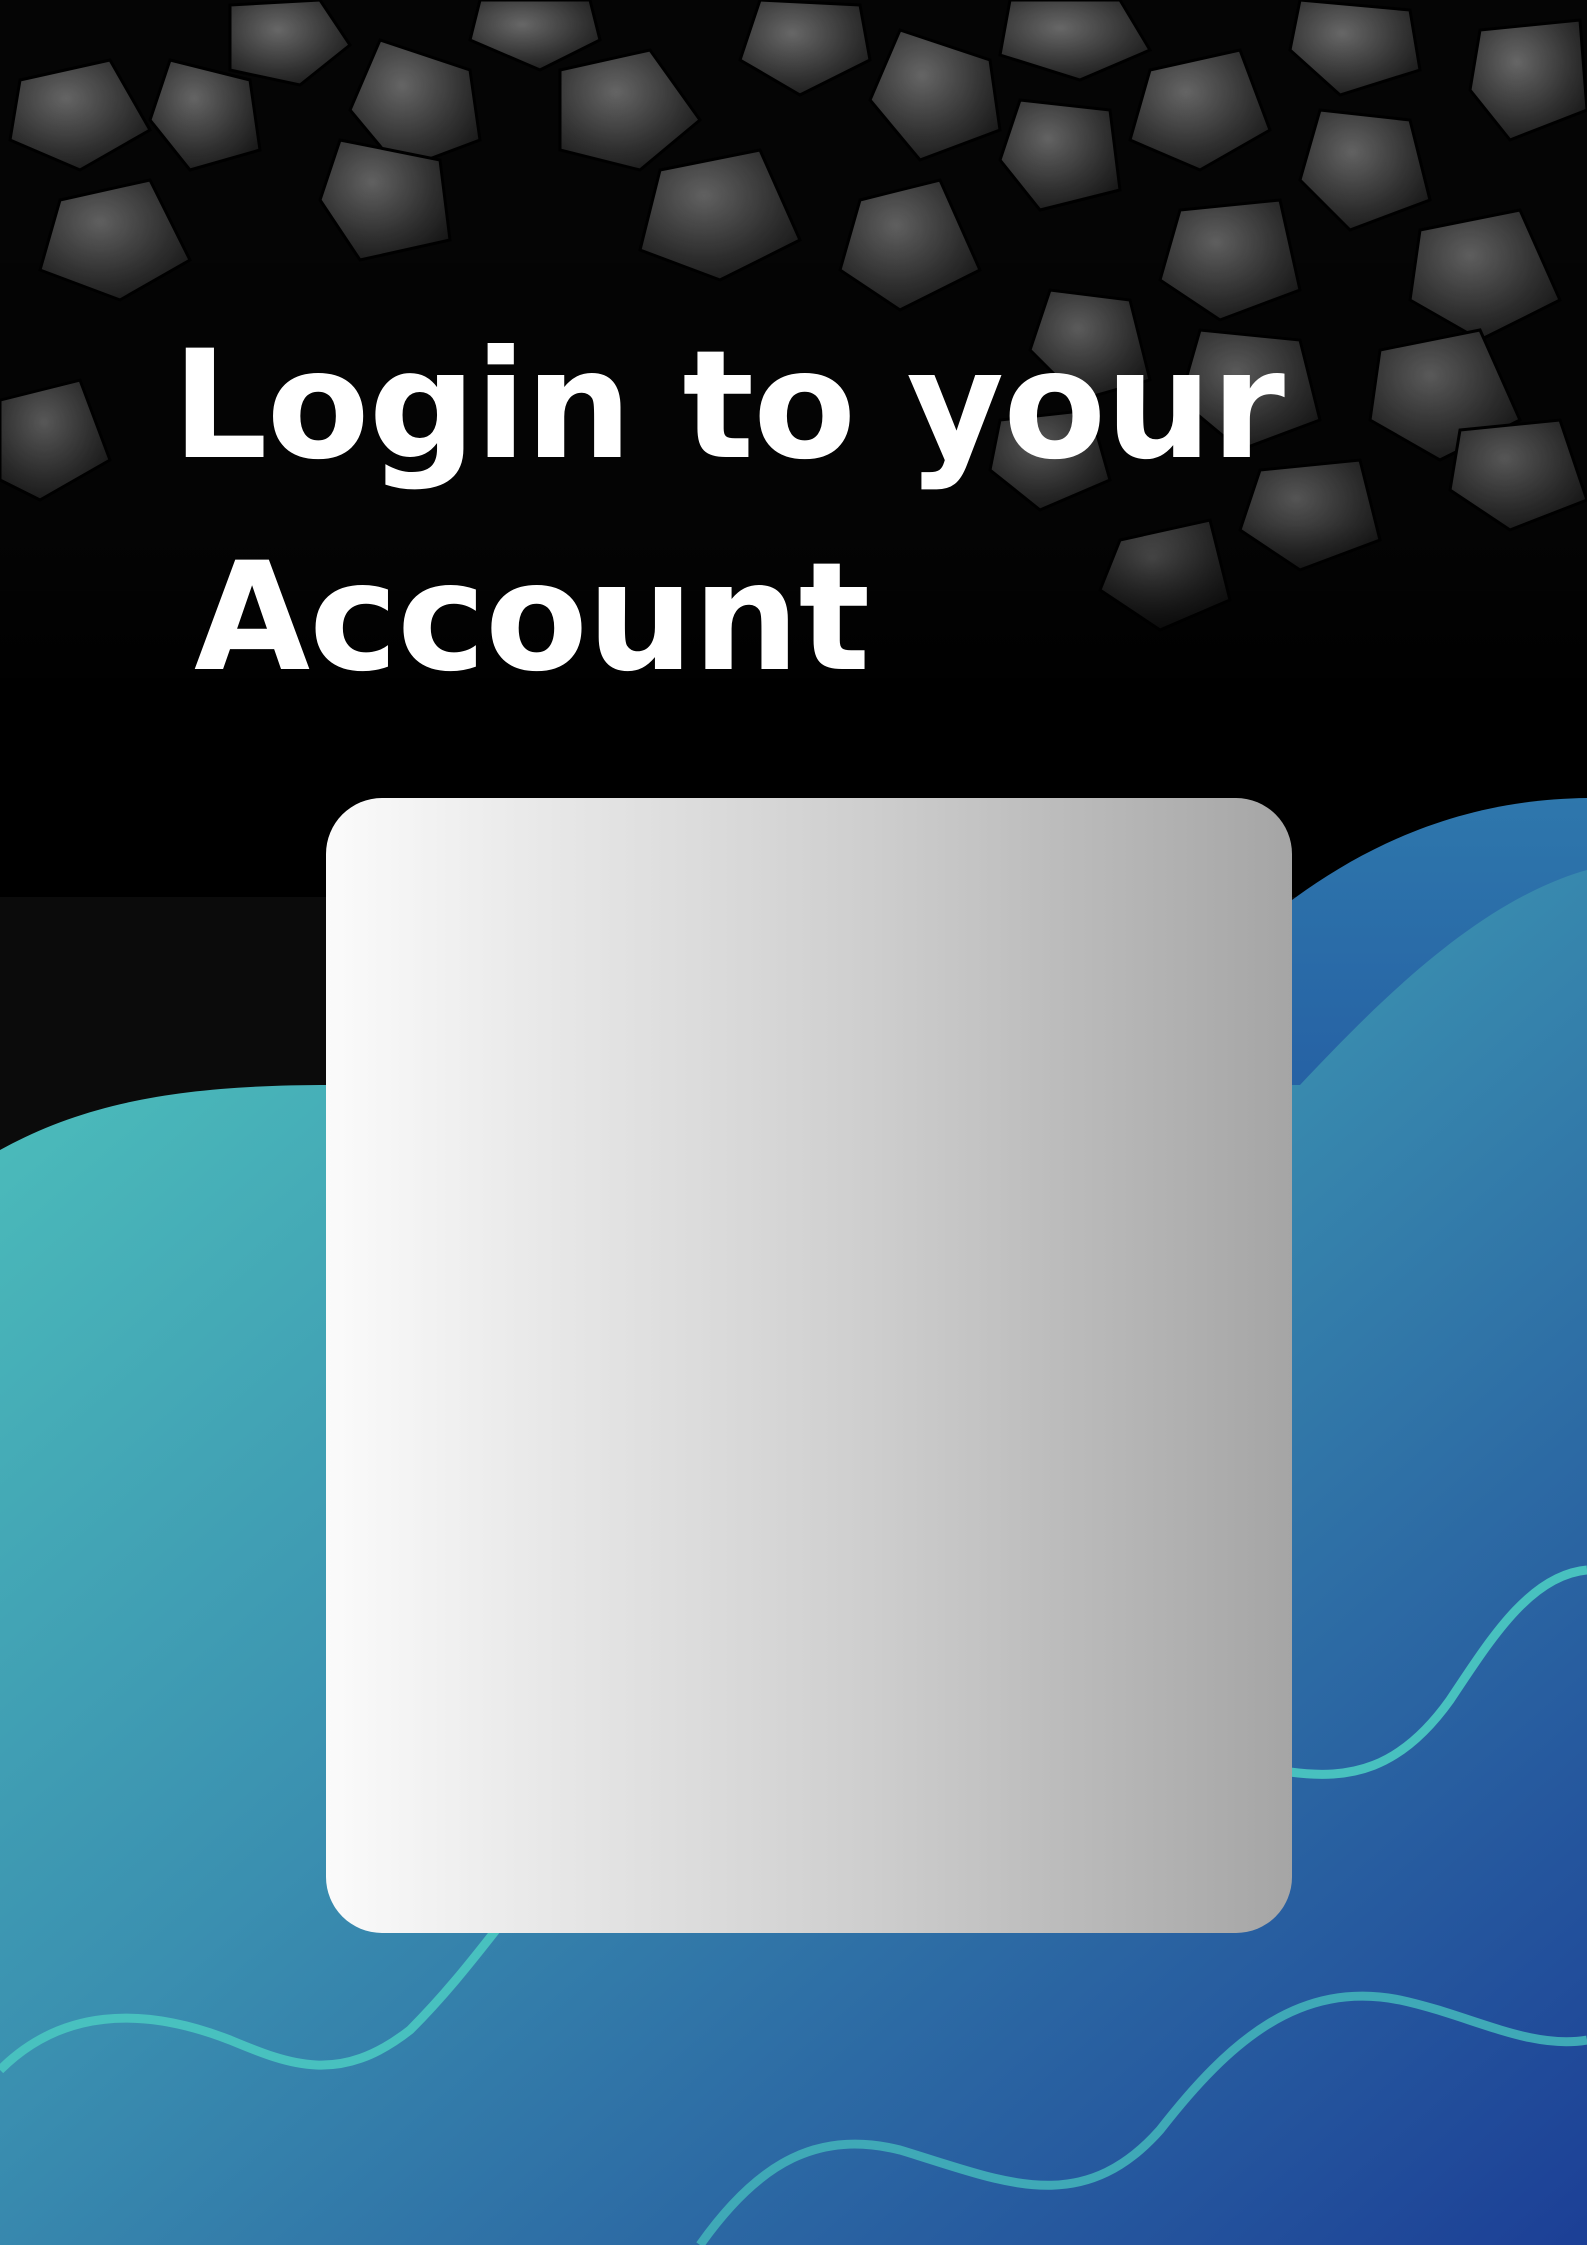 Image resolution: width=1587 pixels, height=2245 pixels. I want to click on title-line-2: Account, so click(532, 618).